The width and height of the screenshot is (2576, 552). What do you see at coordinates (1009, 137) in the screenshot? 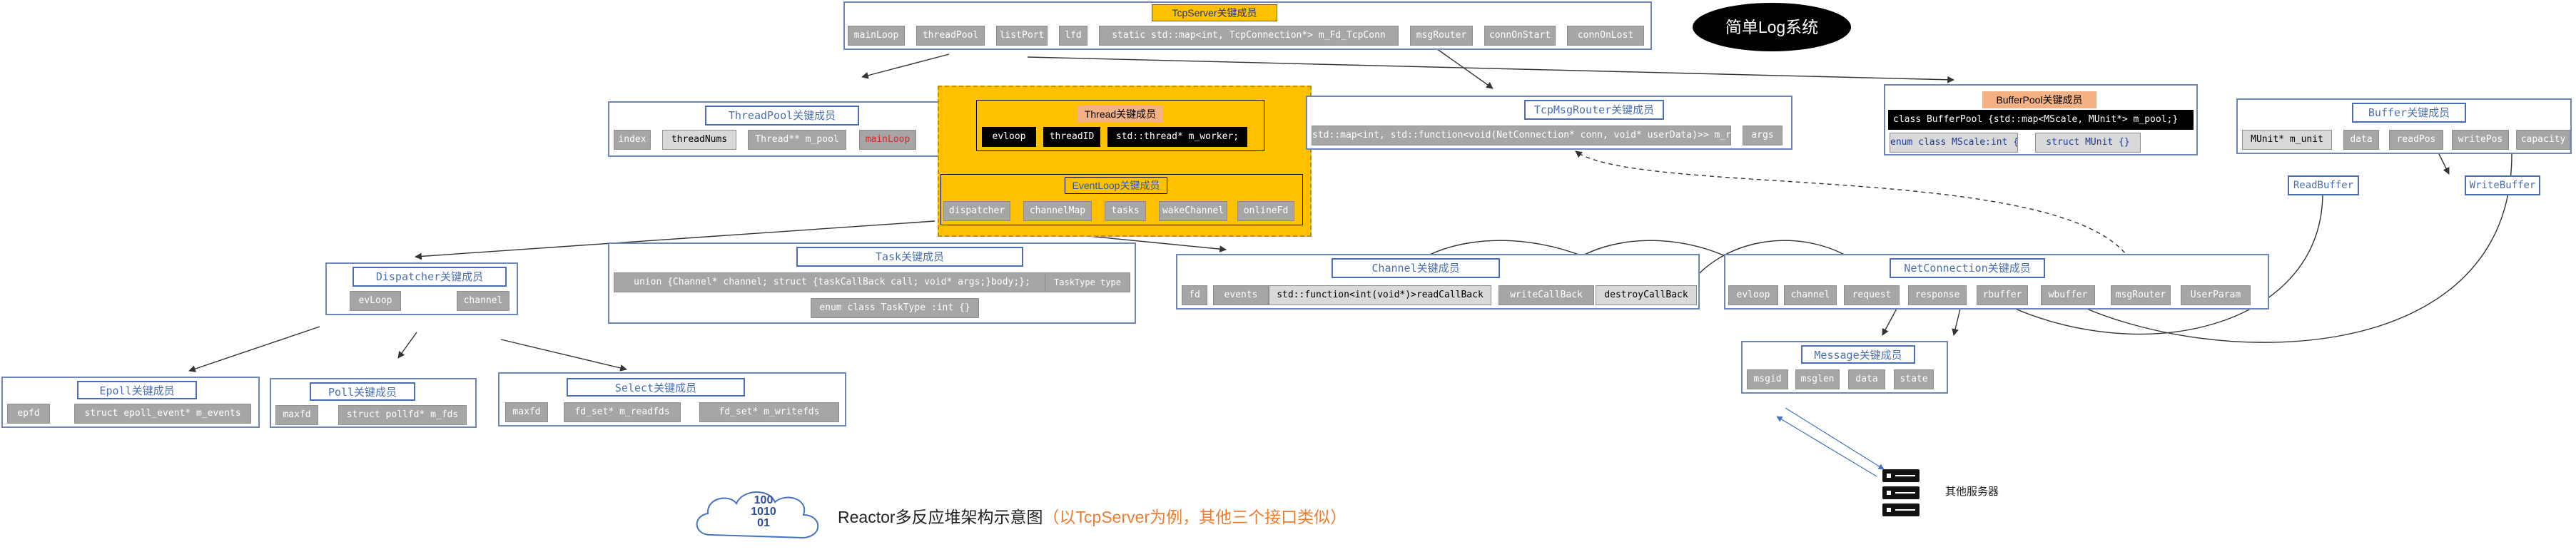
I see `thread-member-evloop: evloop` at bounding box center [1009, 137].